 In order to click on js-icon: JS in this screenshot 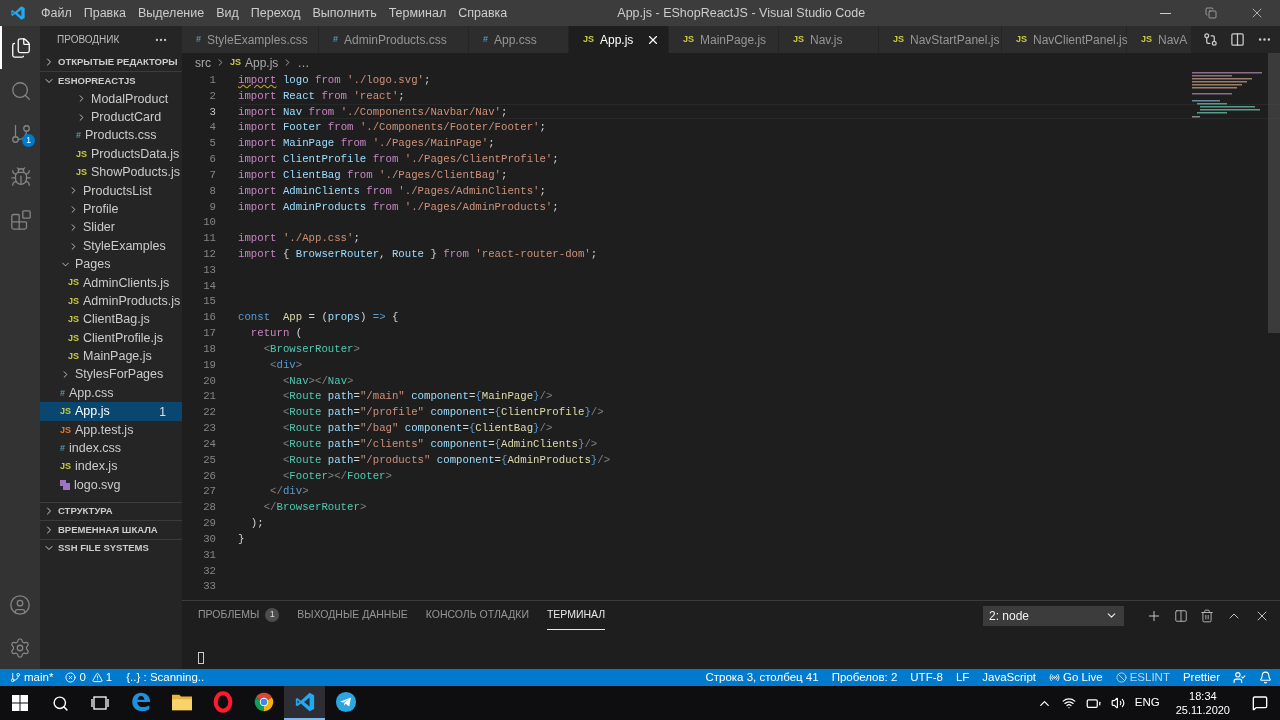, I will do `click(73, 320)`.